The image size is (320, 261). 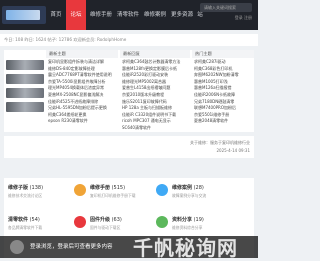 I want to click on category-desc: 故障案例分享与交流, so click(x=189, y=195).